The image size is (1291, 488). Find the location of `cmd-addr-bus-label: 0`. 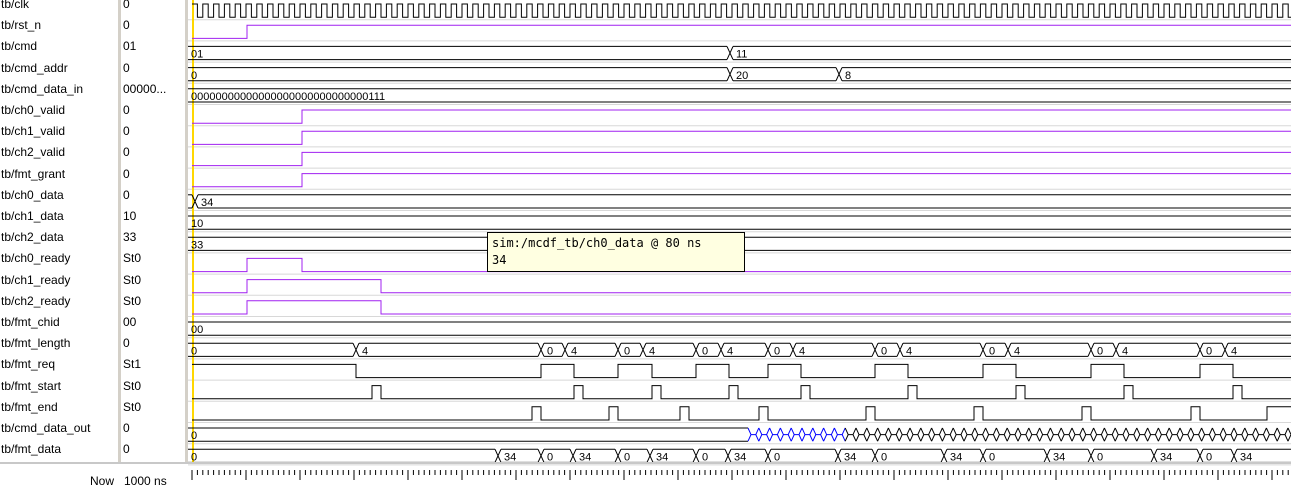

cmd-addr-bus-label: 0 is located at coordinates (194, 76).